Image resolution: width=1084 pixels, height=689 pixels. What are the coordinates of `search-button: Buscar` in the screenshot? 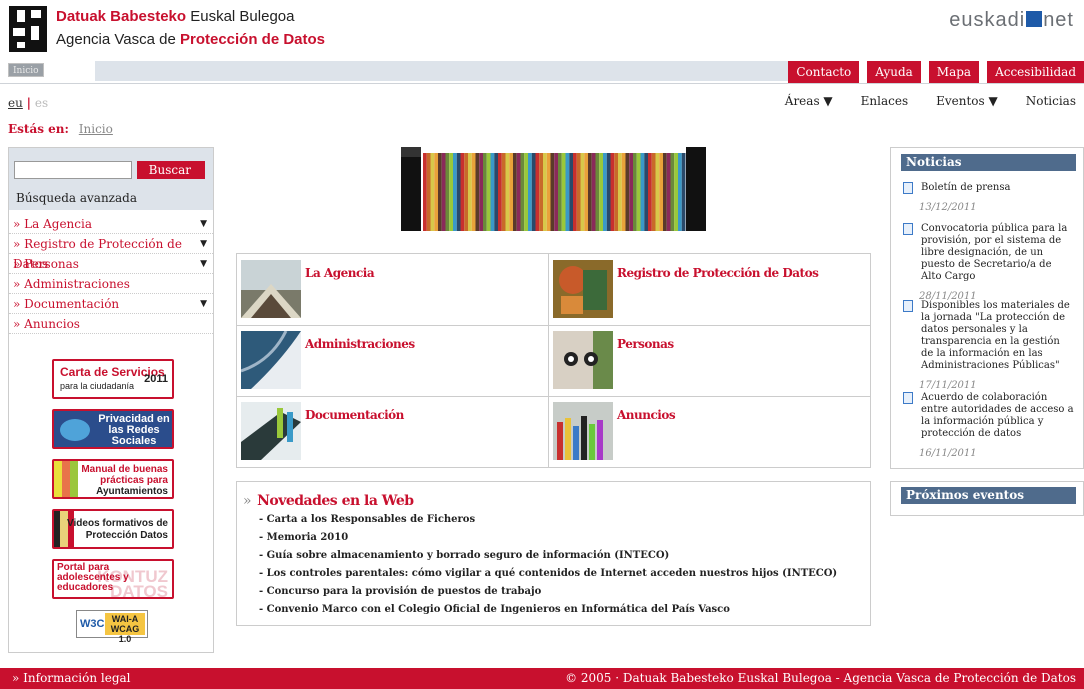 It's located at (171, 170).